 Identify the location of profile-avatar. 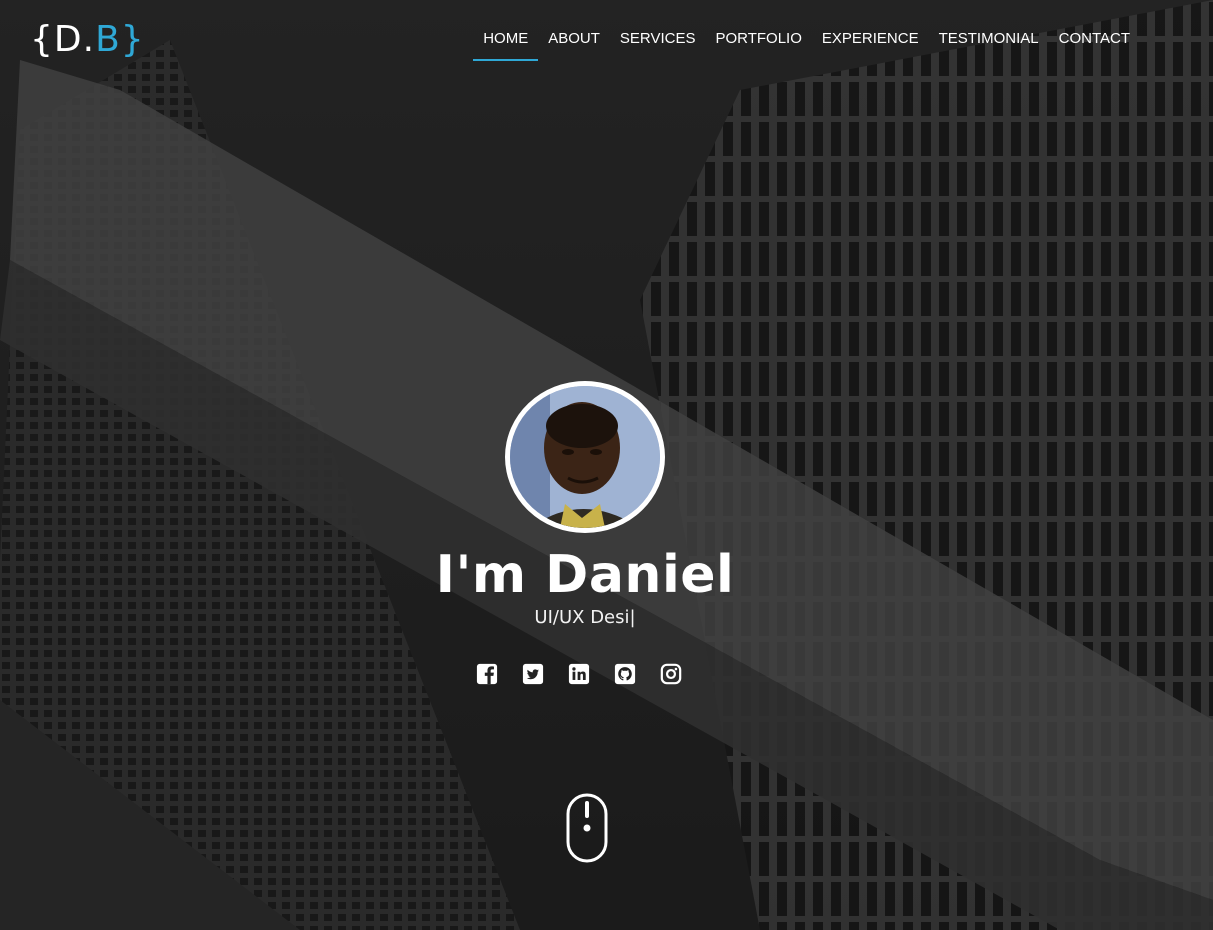
(585, 457).